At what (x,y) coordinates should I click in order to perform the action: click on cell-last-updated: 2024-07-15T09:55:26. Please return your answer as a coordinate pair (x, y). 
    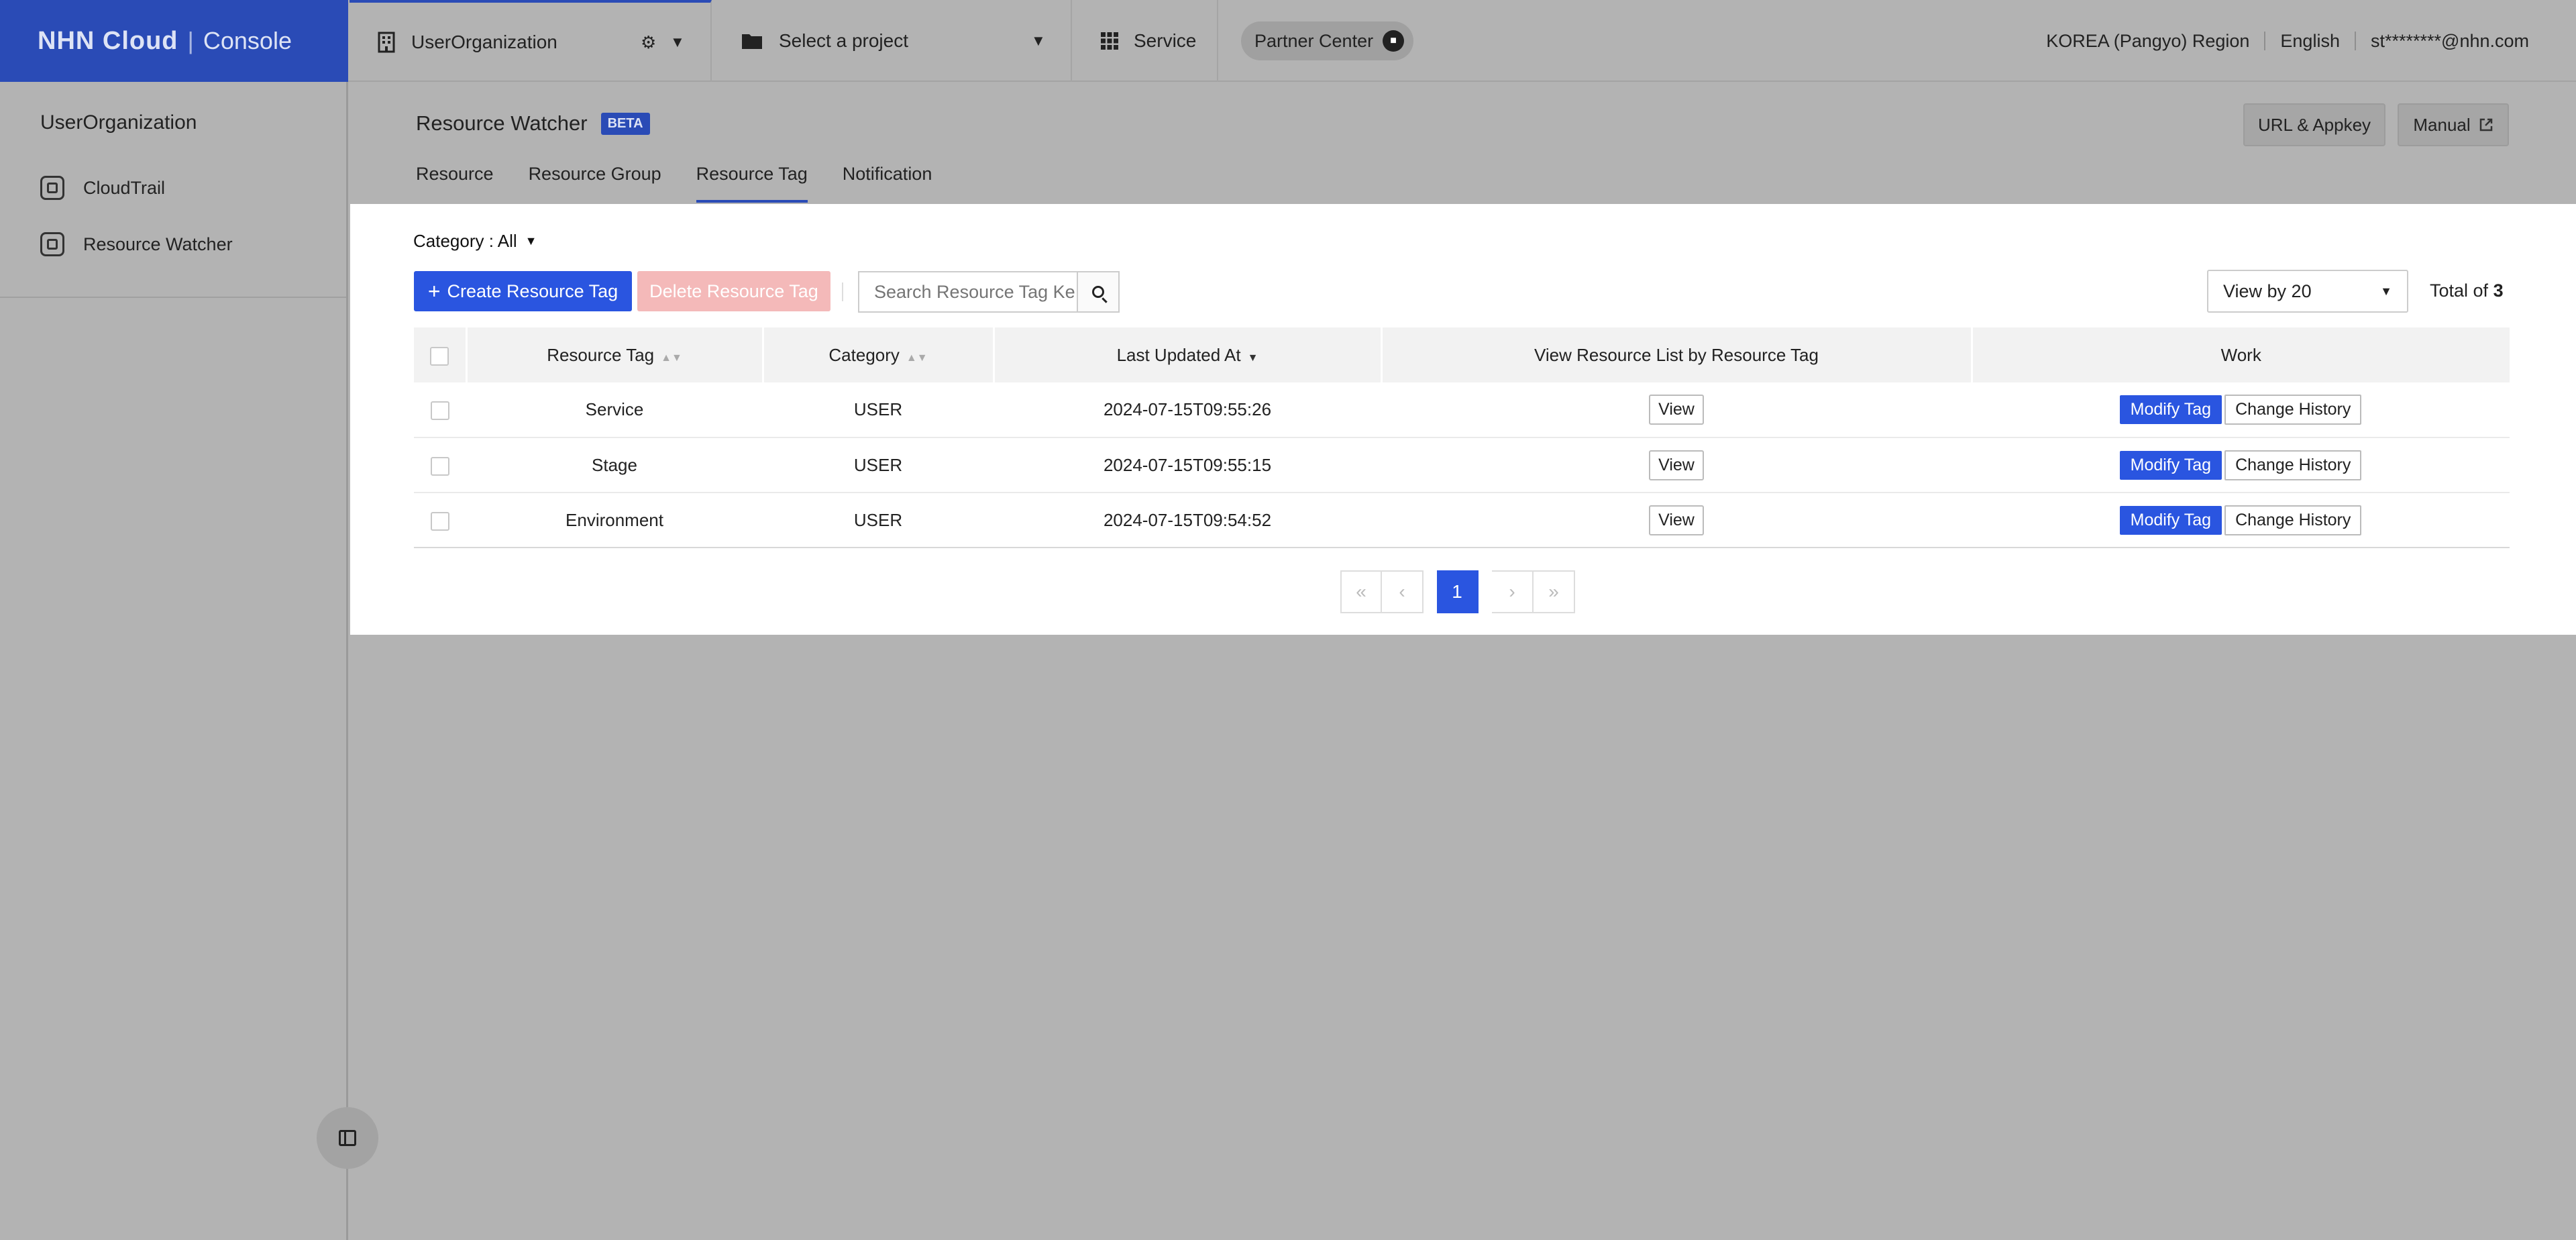
    Looking at the image, I should click on (1187, 410).